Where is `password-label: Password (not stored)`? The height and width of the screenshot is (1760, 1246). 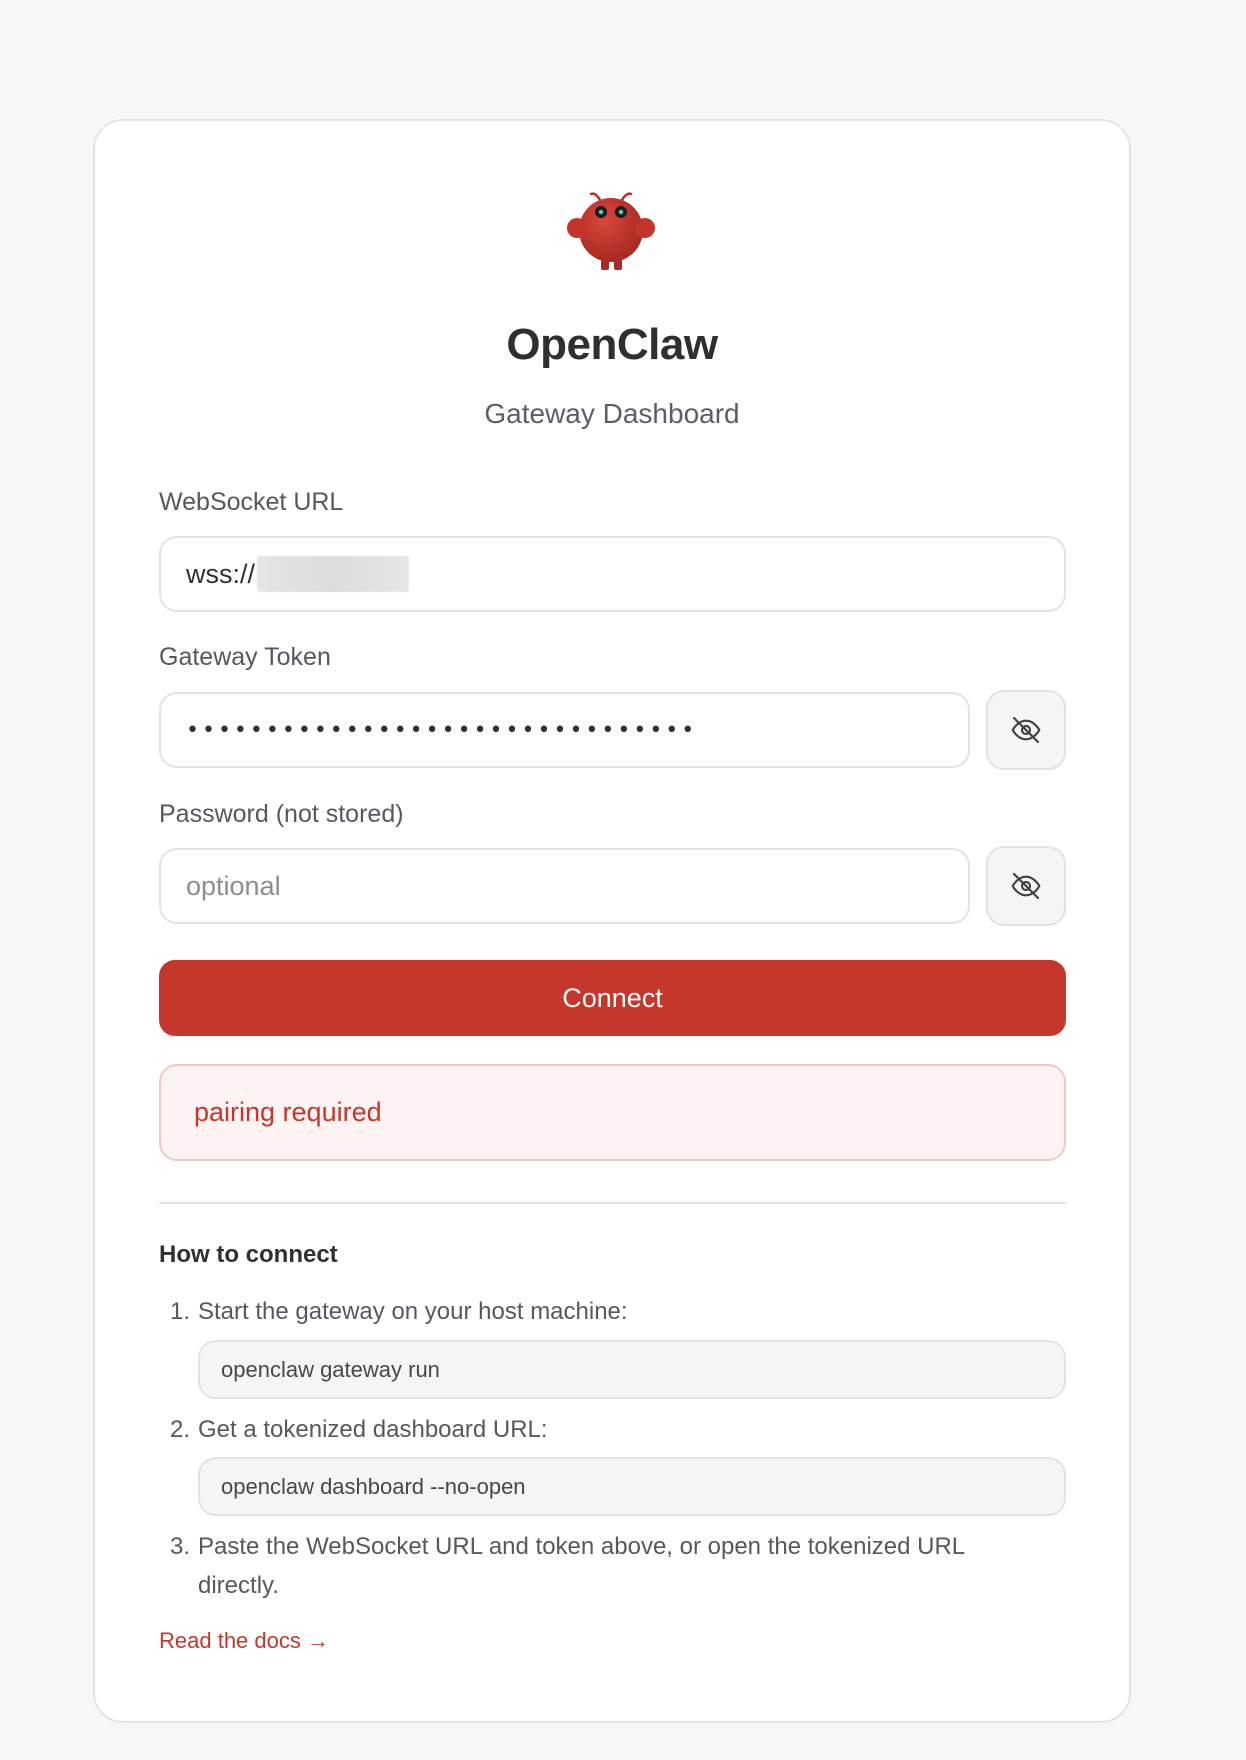
password-label: Password (not stored) is located at coordinates (281, 814).